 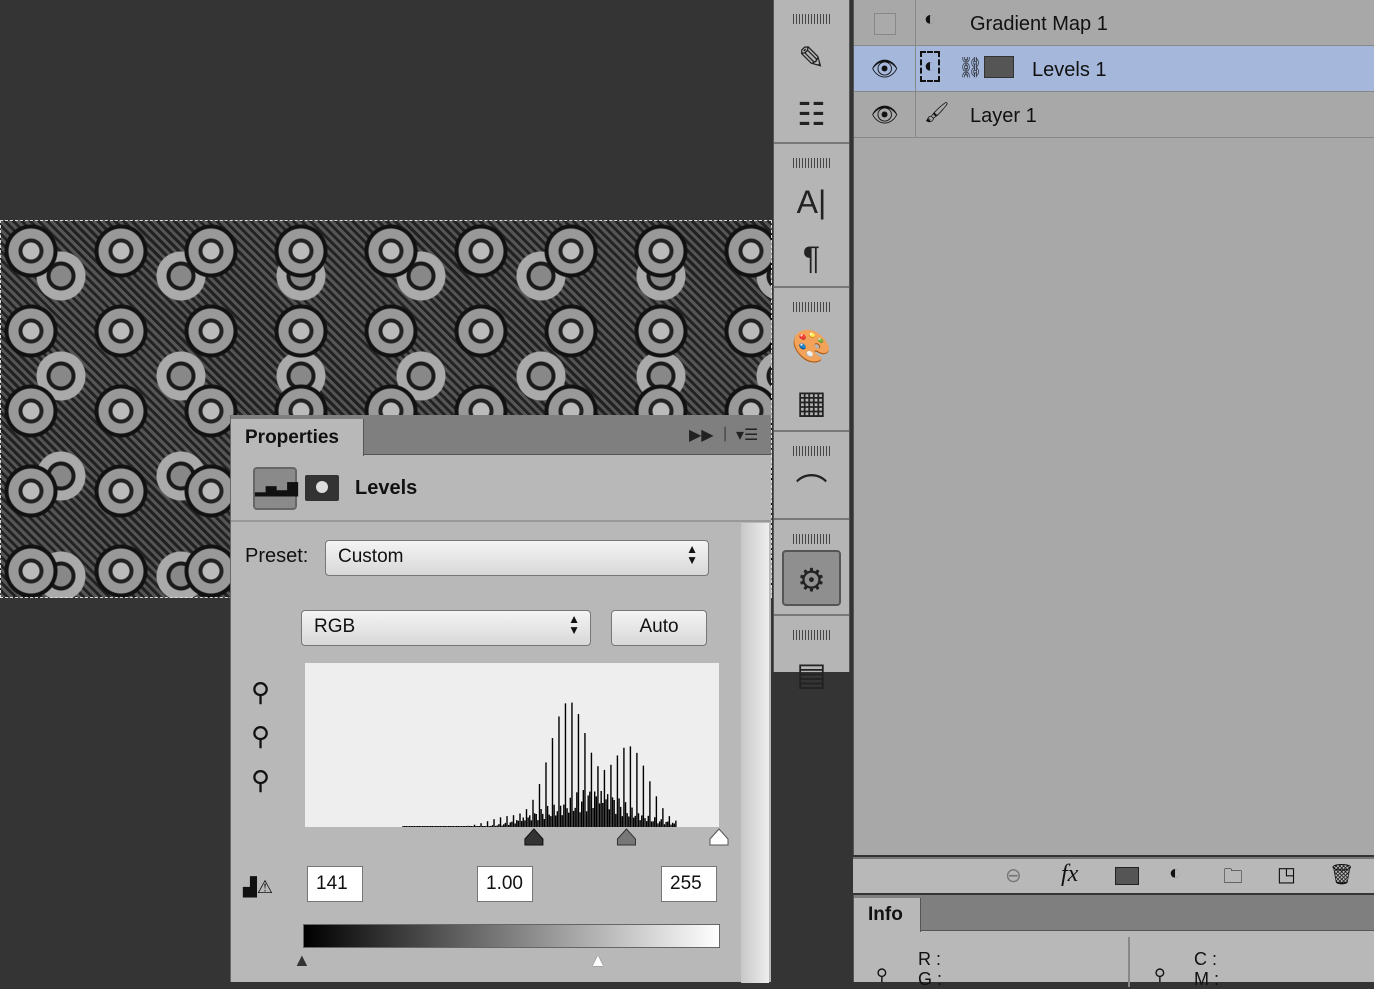 I want to click on new-group-folder-icon: 🗀, so click(x=1233, y=879).